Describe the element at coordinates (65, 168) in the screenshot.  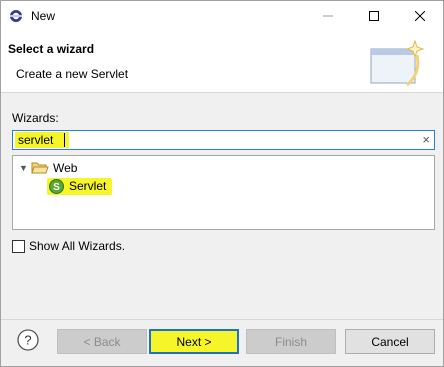
I see `tree-item-label: Web` at that location.